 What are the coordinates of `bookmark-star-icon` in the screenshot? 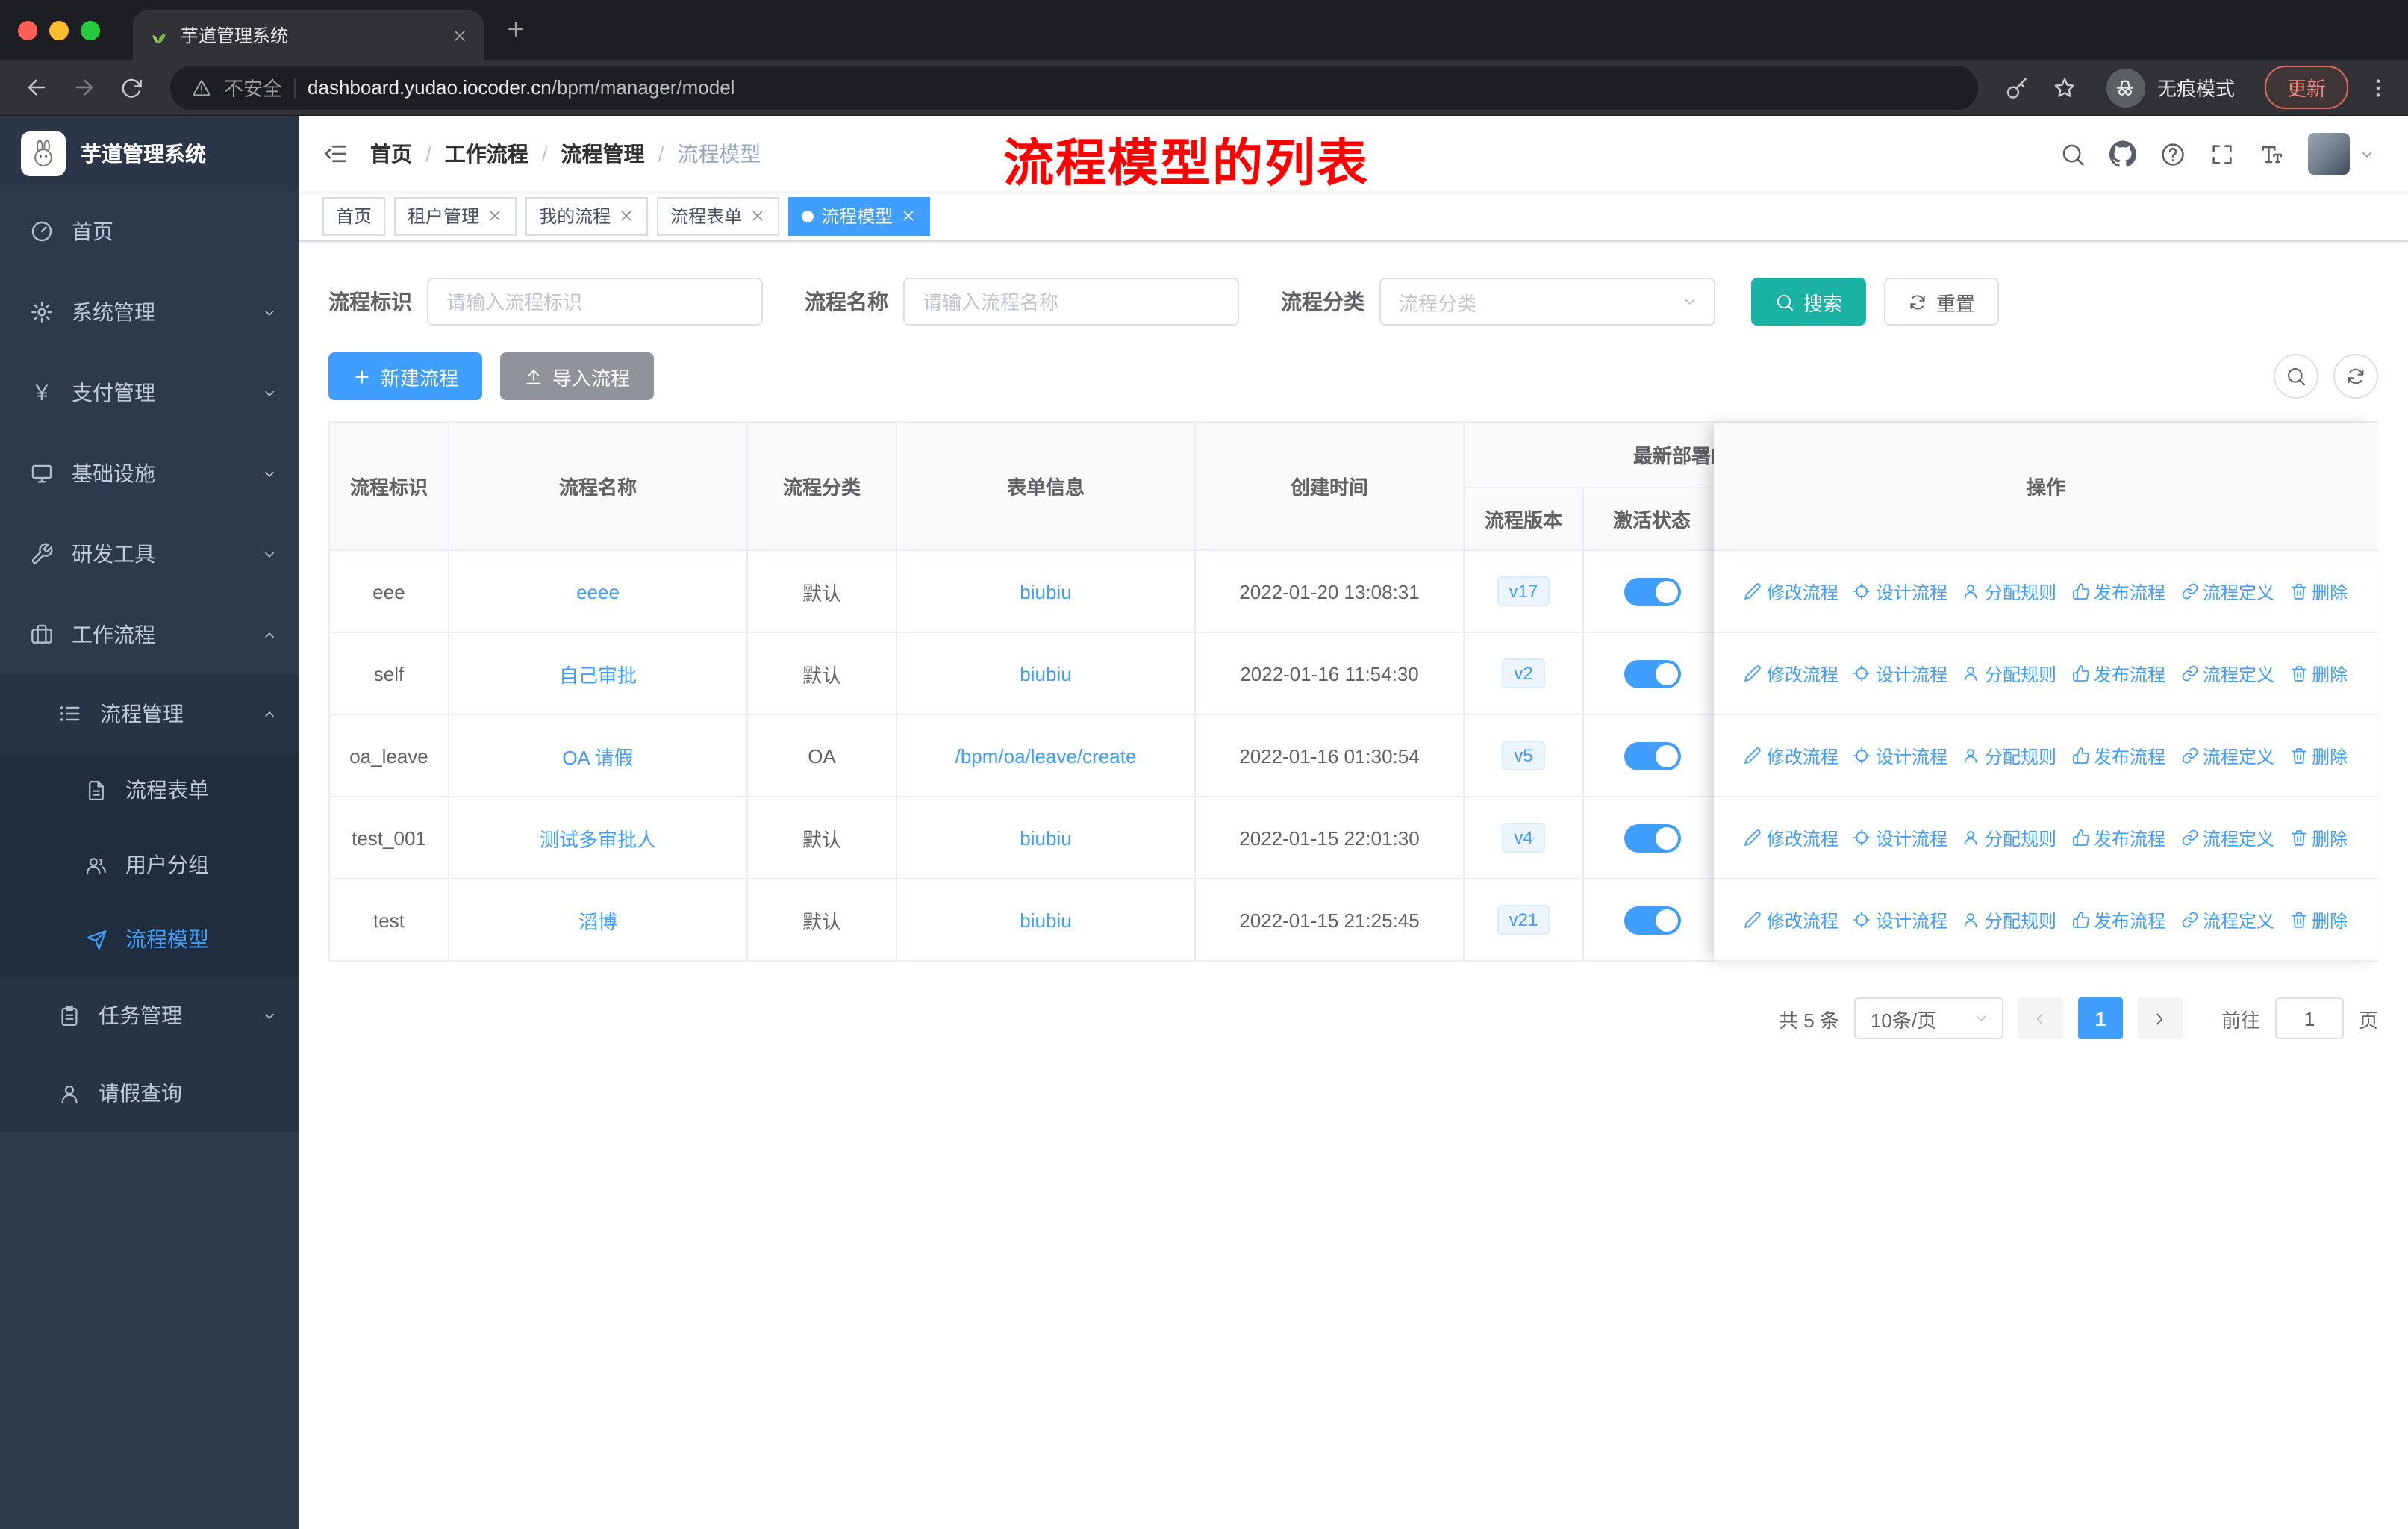 It's located at (2065, 87).